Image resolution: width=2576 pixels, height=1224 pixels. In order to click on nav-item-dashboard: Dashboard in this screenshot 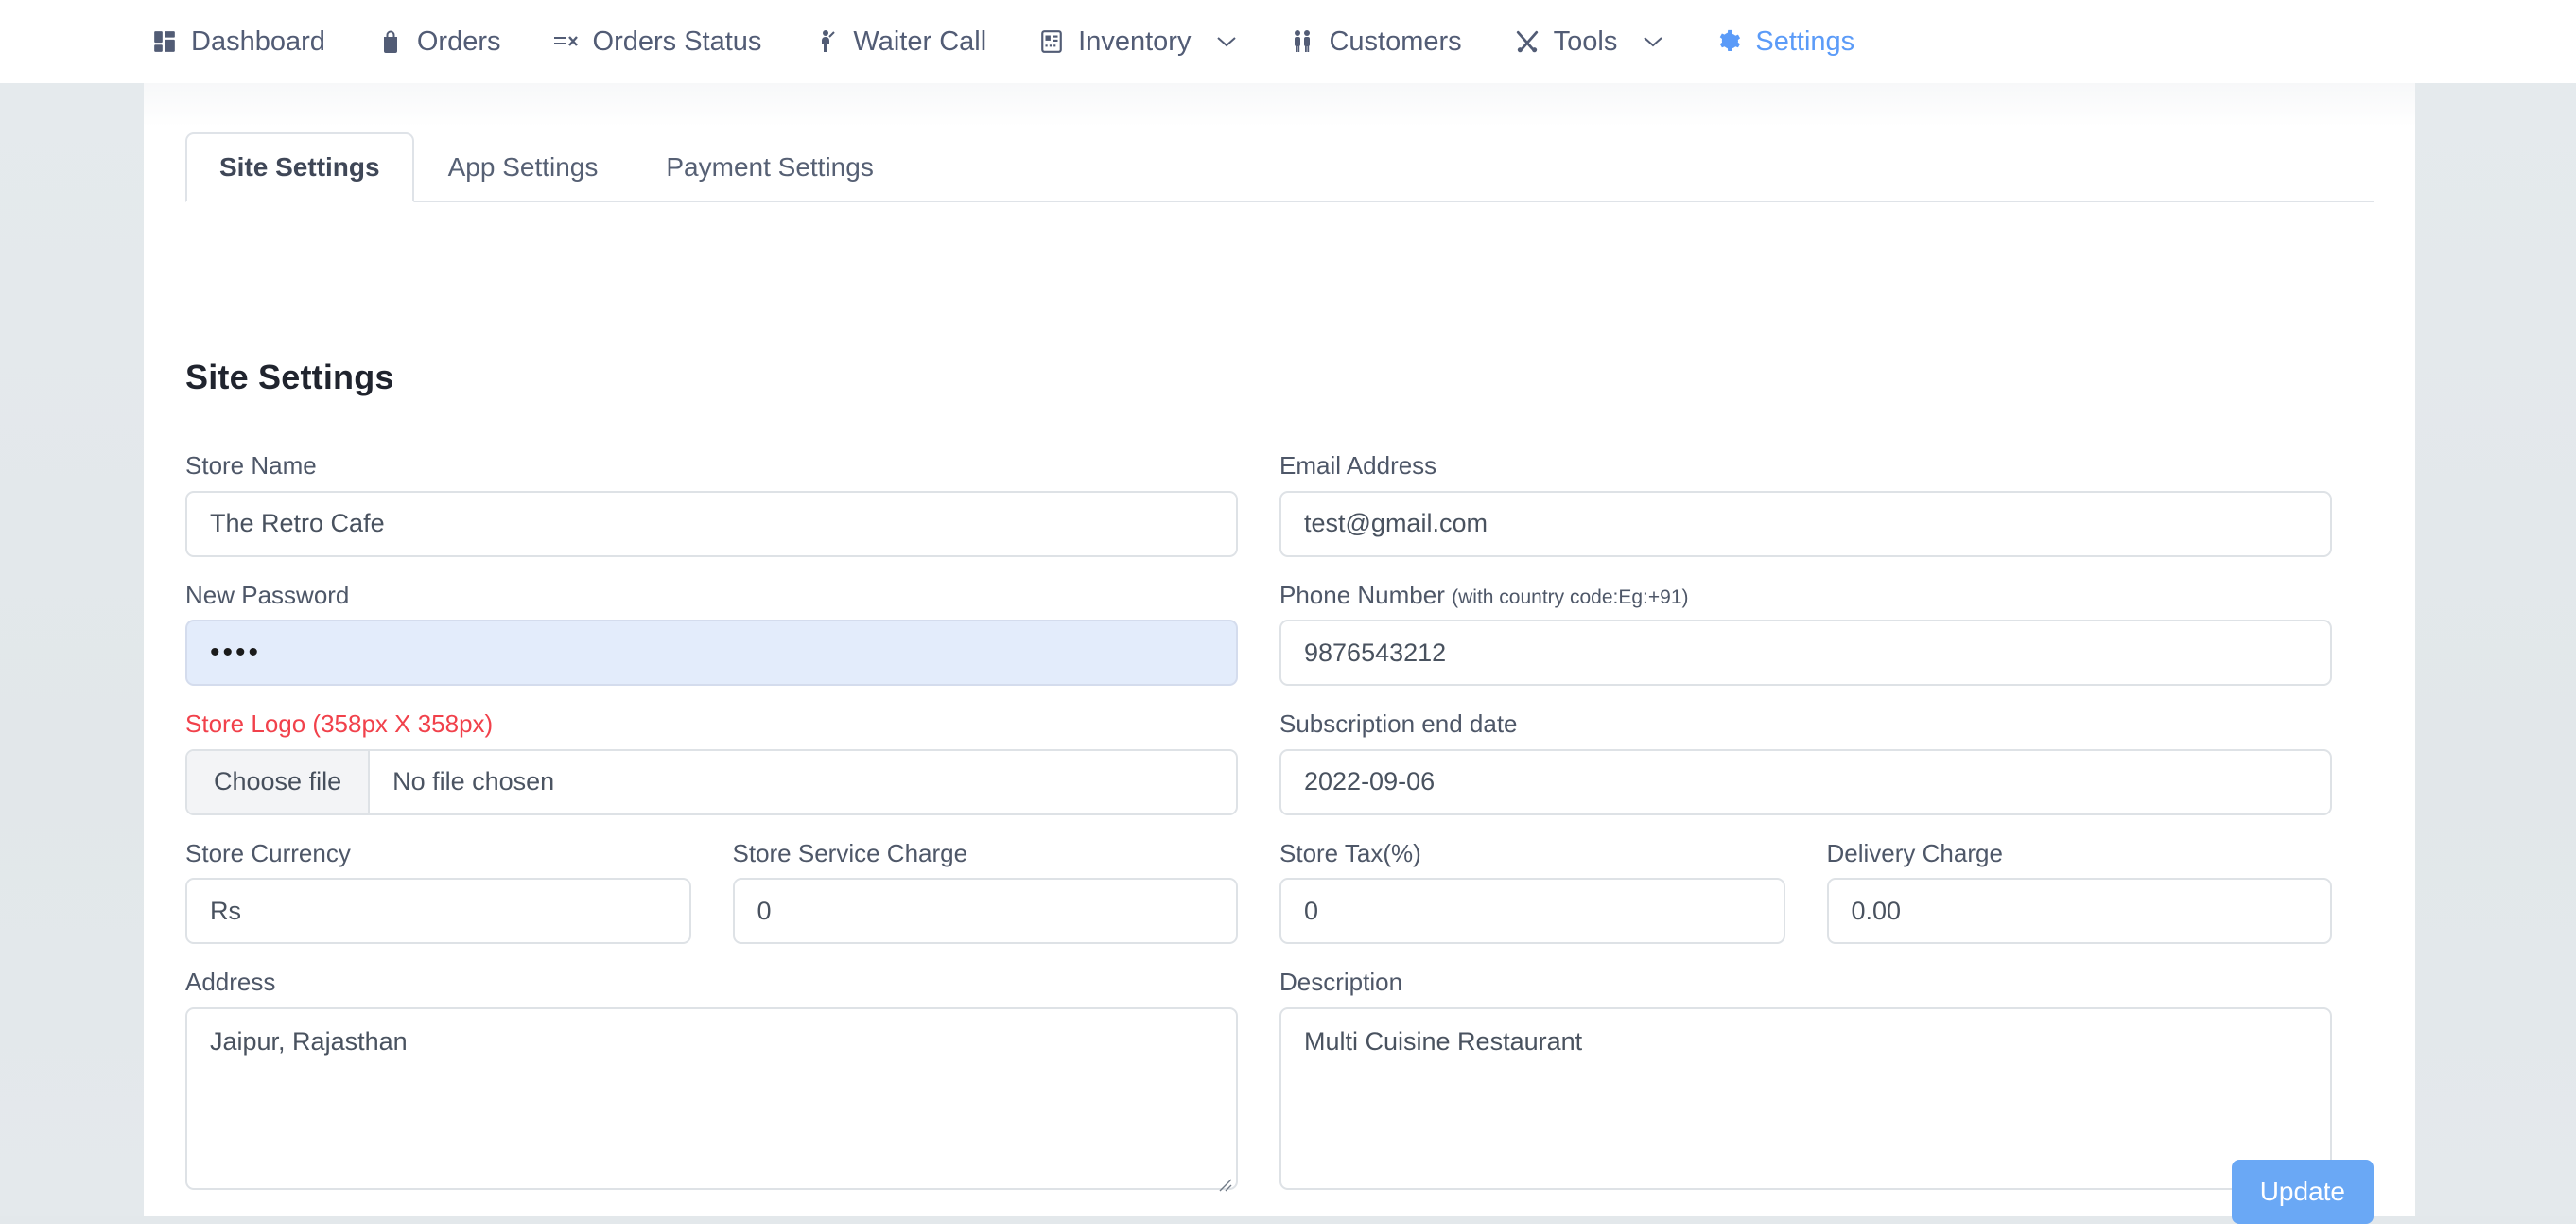, I will do `click(238, 41)`.